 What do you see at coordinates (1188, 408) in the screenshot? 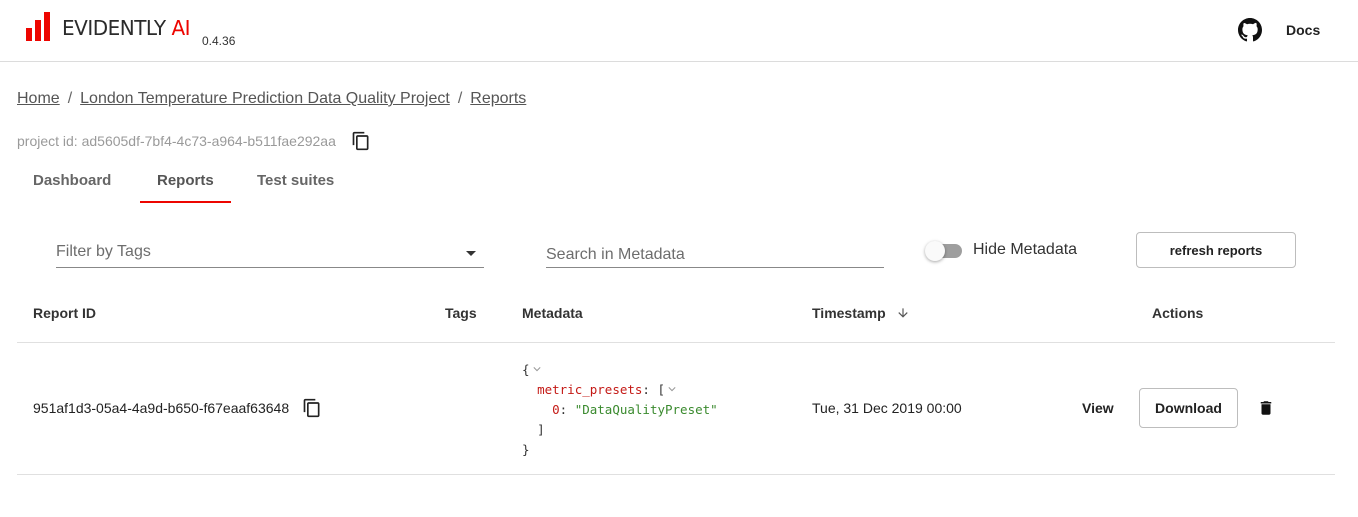
I see `download-button: Download` at bounding box center [1188, 408].